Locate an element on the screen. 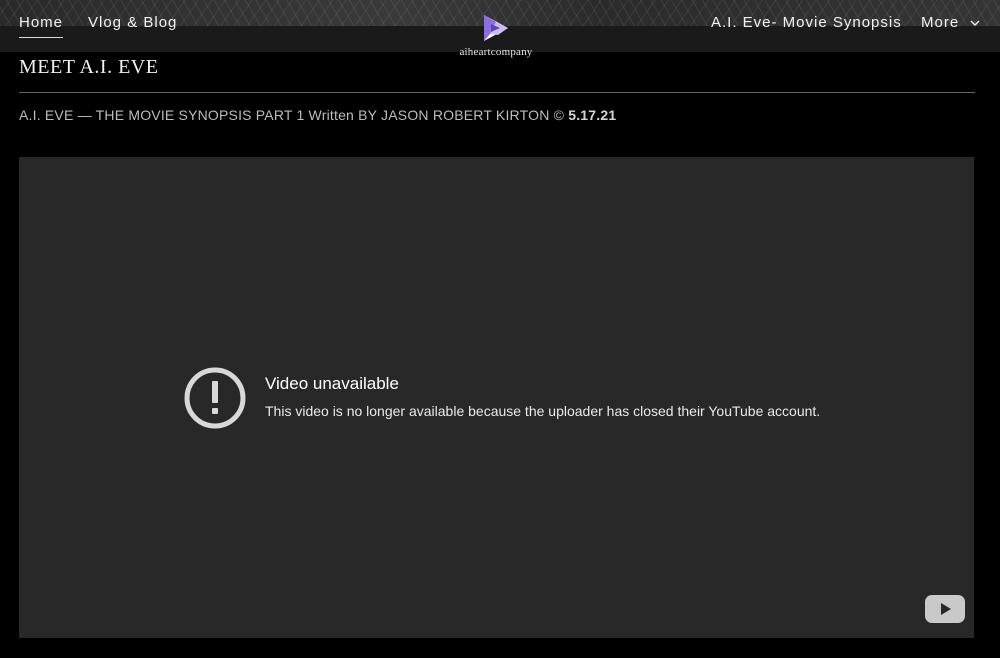 The height and width of the screenshot is (658, 1000). alert-icon is located at coordinates (215, 398).